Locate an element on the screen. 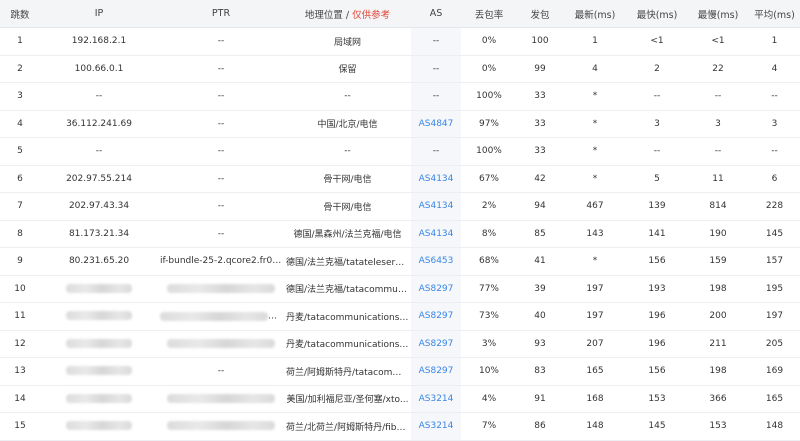  cell-worst: 22 is located at coordinates (718, 69).